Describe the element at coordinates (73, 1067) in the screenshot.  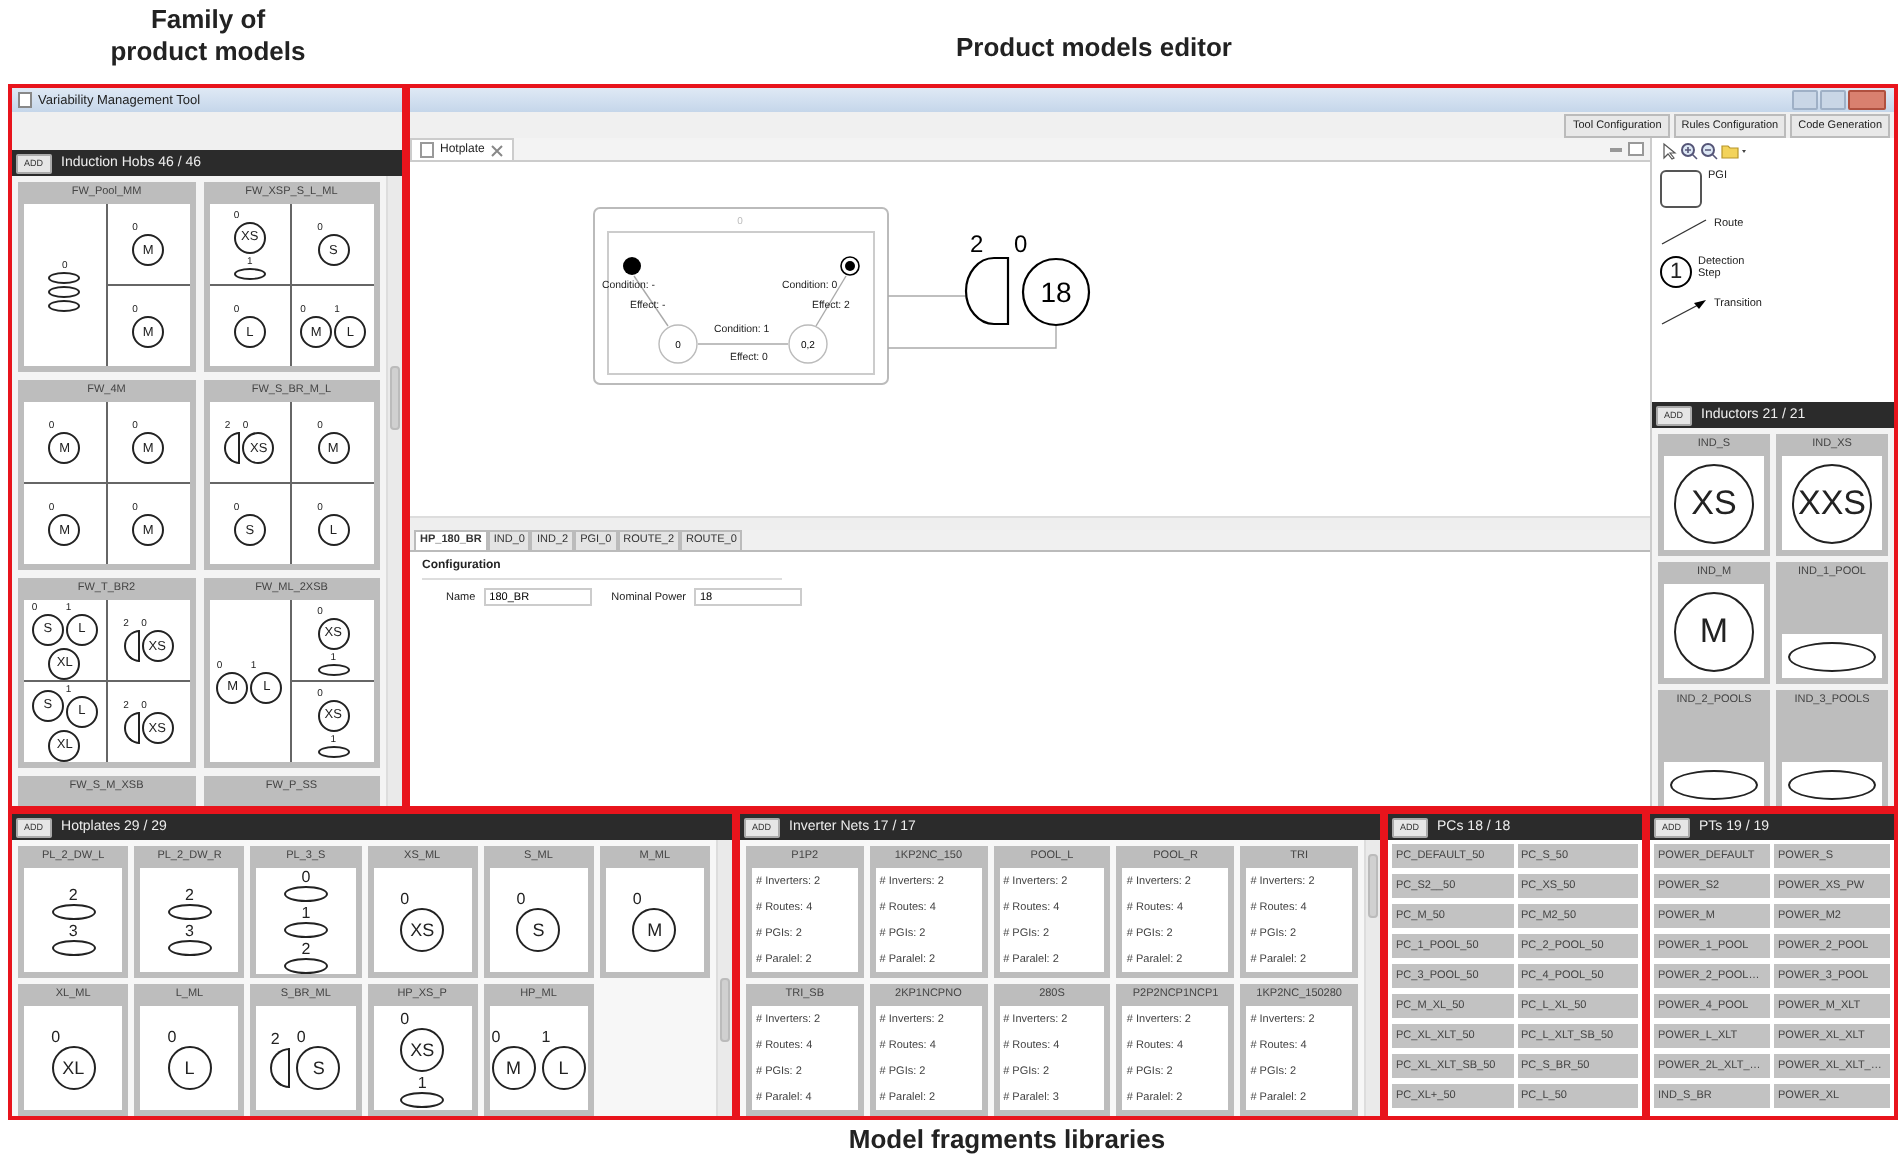
I see `burner-circle: XL` at that location.